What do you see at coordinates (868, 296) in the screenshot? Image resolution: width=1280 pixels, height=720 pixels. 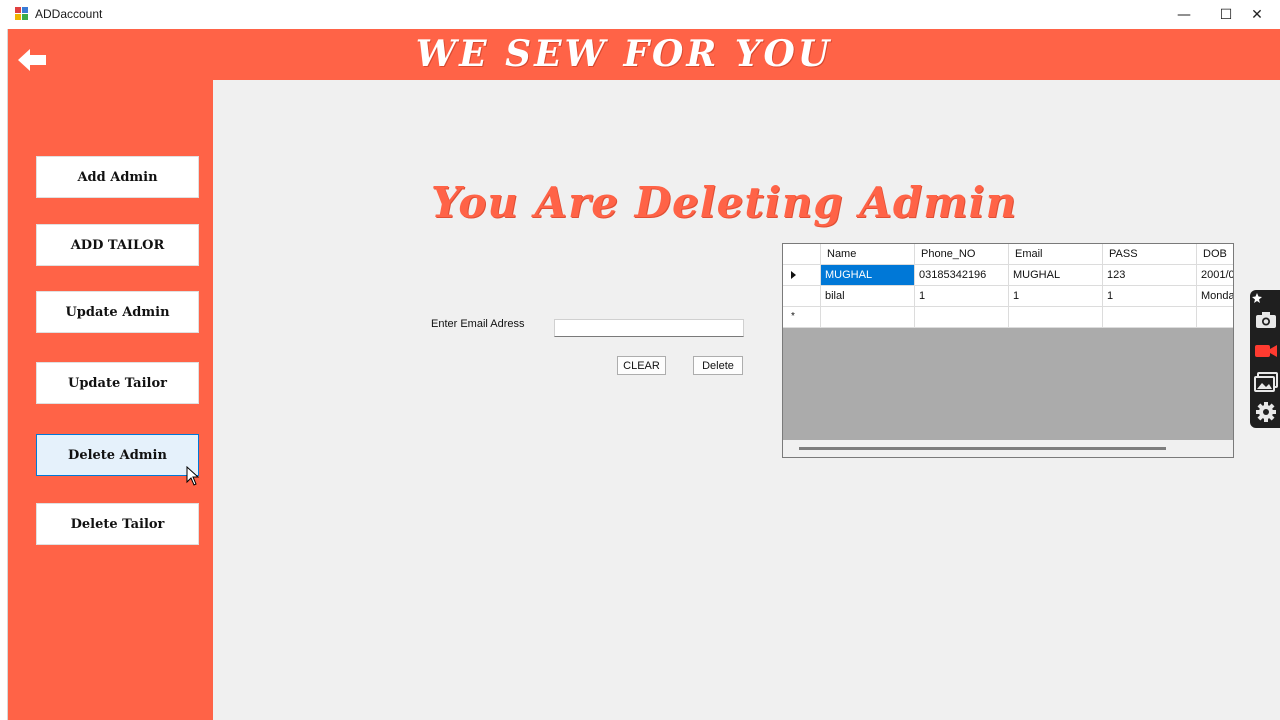 I see `grid-cell: bilal` at bounding box center [868, 296].